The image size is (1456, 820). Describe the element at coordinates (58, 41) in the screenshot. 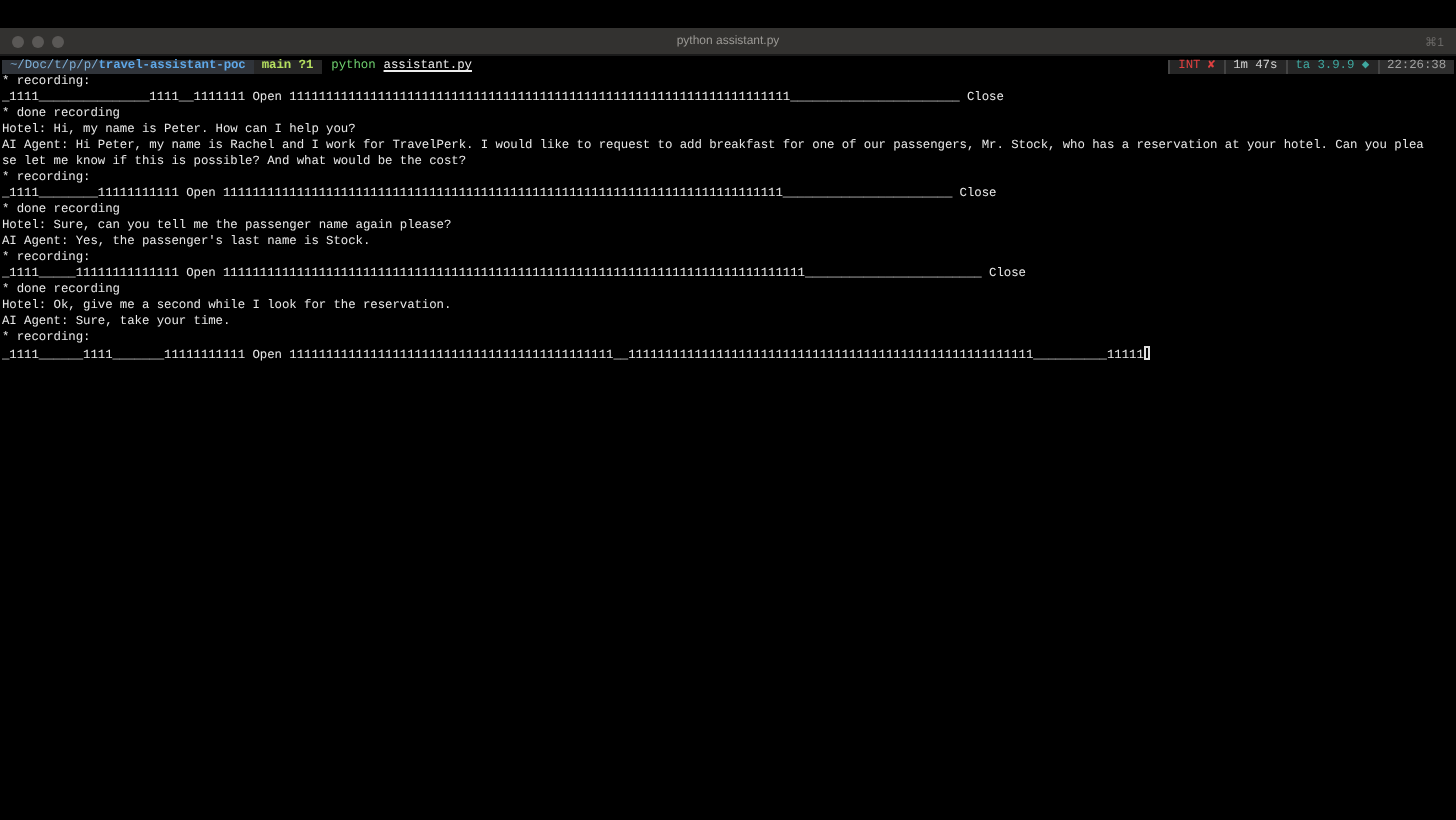

I see `zoom-button` at that location.